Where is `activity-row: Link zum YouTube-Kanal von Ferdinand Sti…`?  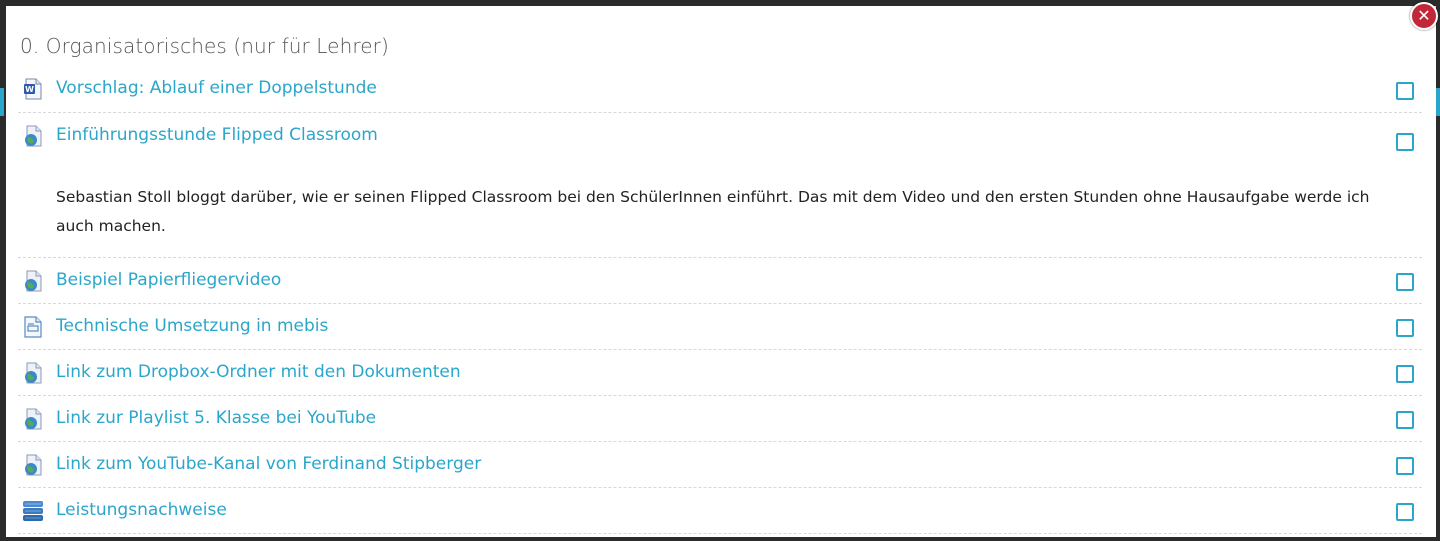 activity-row: Link zum YouTube-Kanal von Ferdinand Sti… is located at coordinates (720, 465).